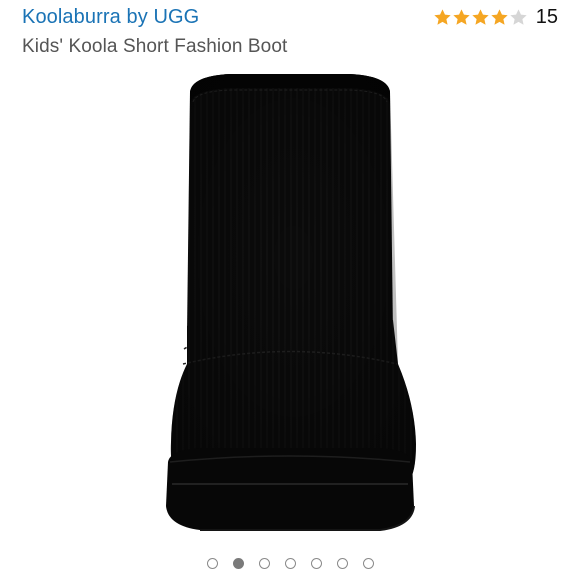 The height and width of the screenshot is (580, 580). I want to click on star-rating, so click(480, 17).